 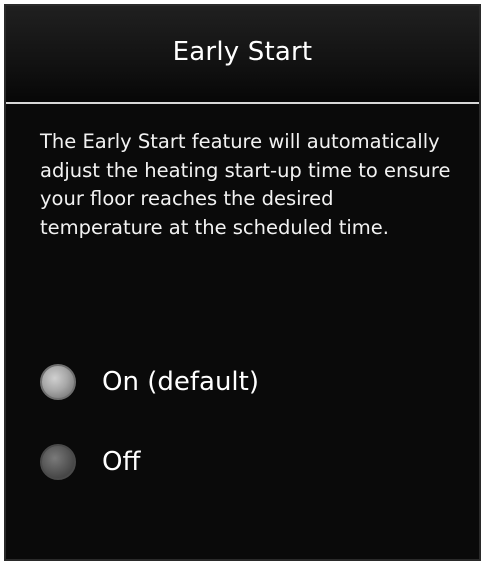 I want to click on option-on: On (default), so click(x=149, y=382).